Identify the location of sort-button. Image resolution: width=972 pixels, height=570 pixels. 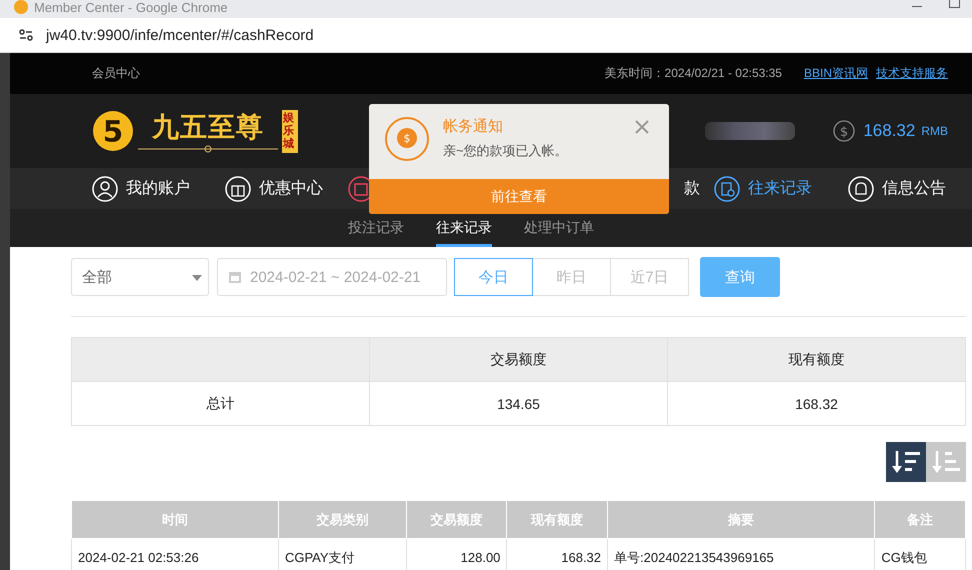
(906, 462).